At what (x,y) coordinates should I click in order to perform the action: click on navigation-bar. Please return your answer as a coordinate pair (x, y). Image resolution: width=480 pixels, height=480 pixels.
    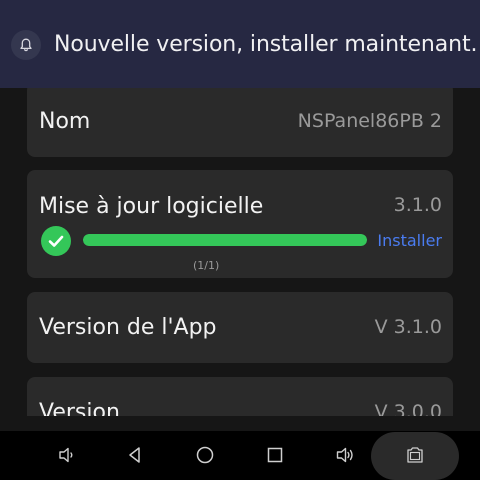
    Looking at the image, I should click on (240, 455).